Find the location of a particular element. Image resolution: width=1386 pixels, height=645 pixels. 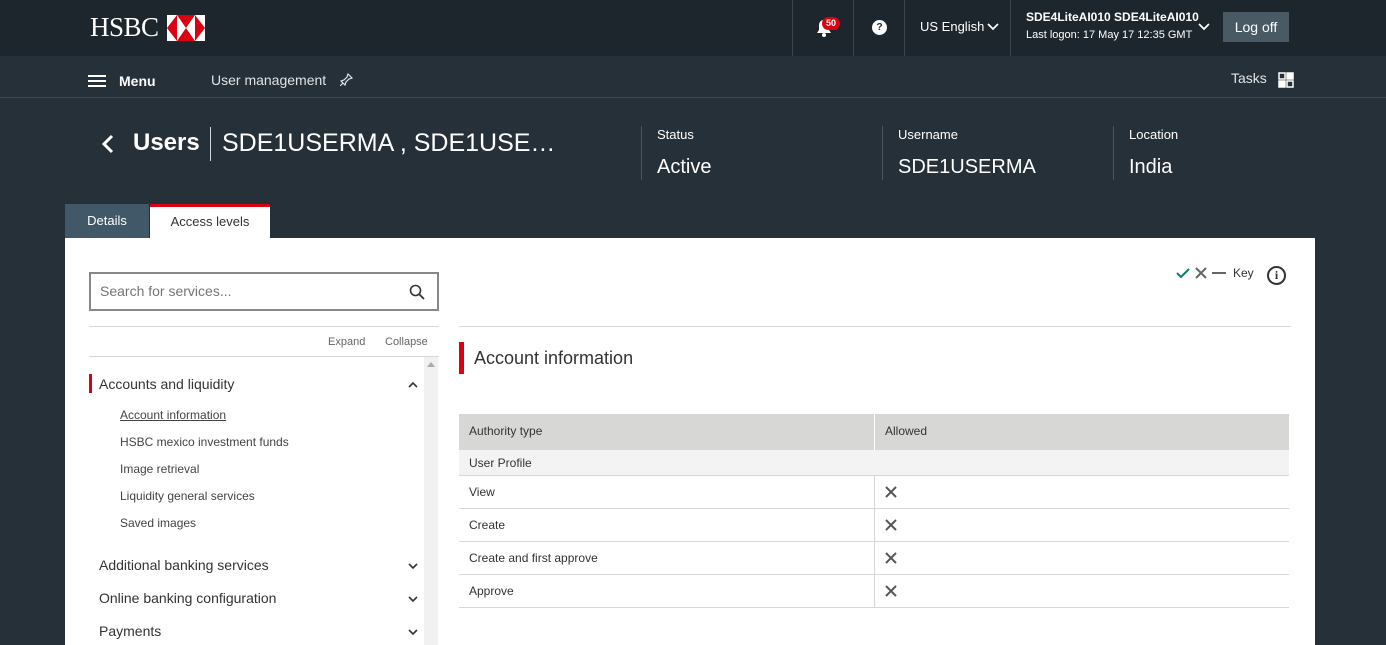

hsbc-logo: HSBC is located at coordinates (147, 27).